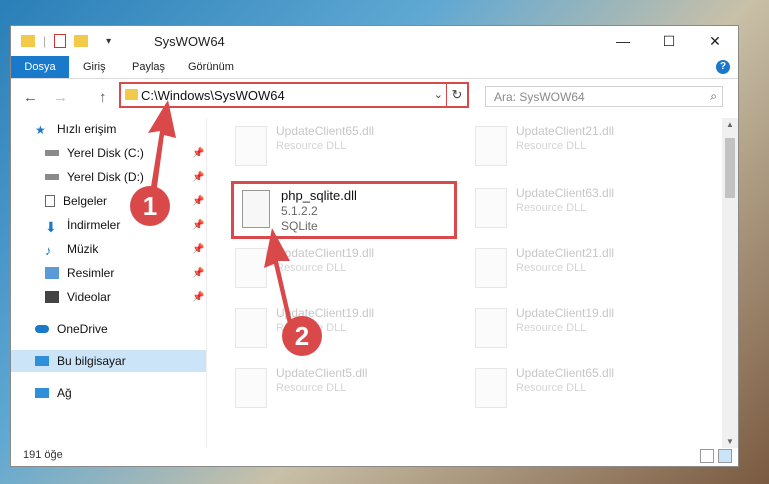  Describe the element at coordinates (220, 212) in the screenshot. I see `annotation-arrows` at that location.